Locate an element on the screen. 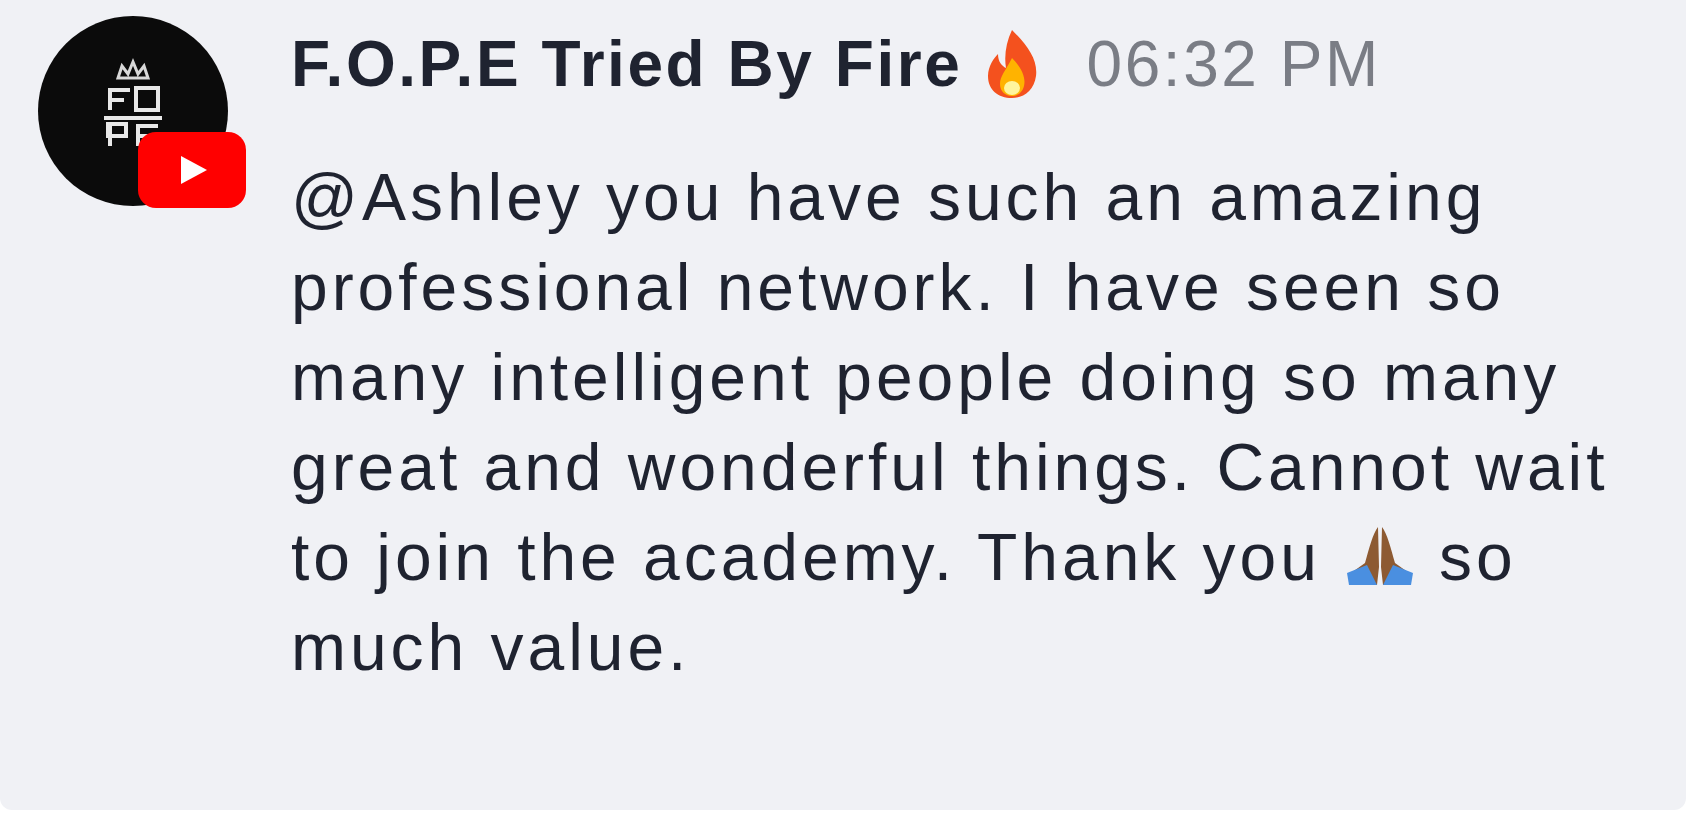 Image resolution: width=1692 pixels, height=817 pixels. video-play-icon is located at coordinates (192, 170).